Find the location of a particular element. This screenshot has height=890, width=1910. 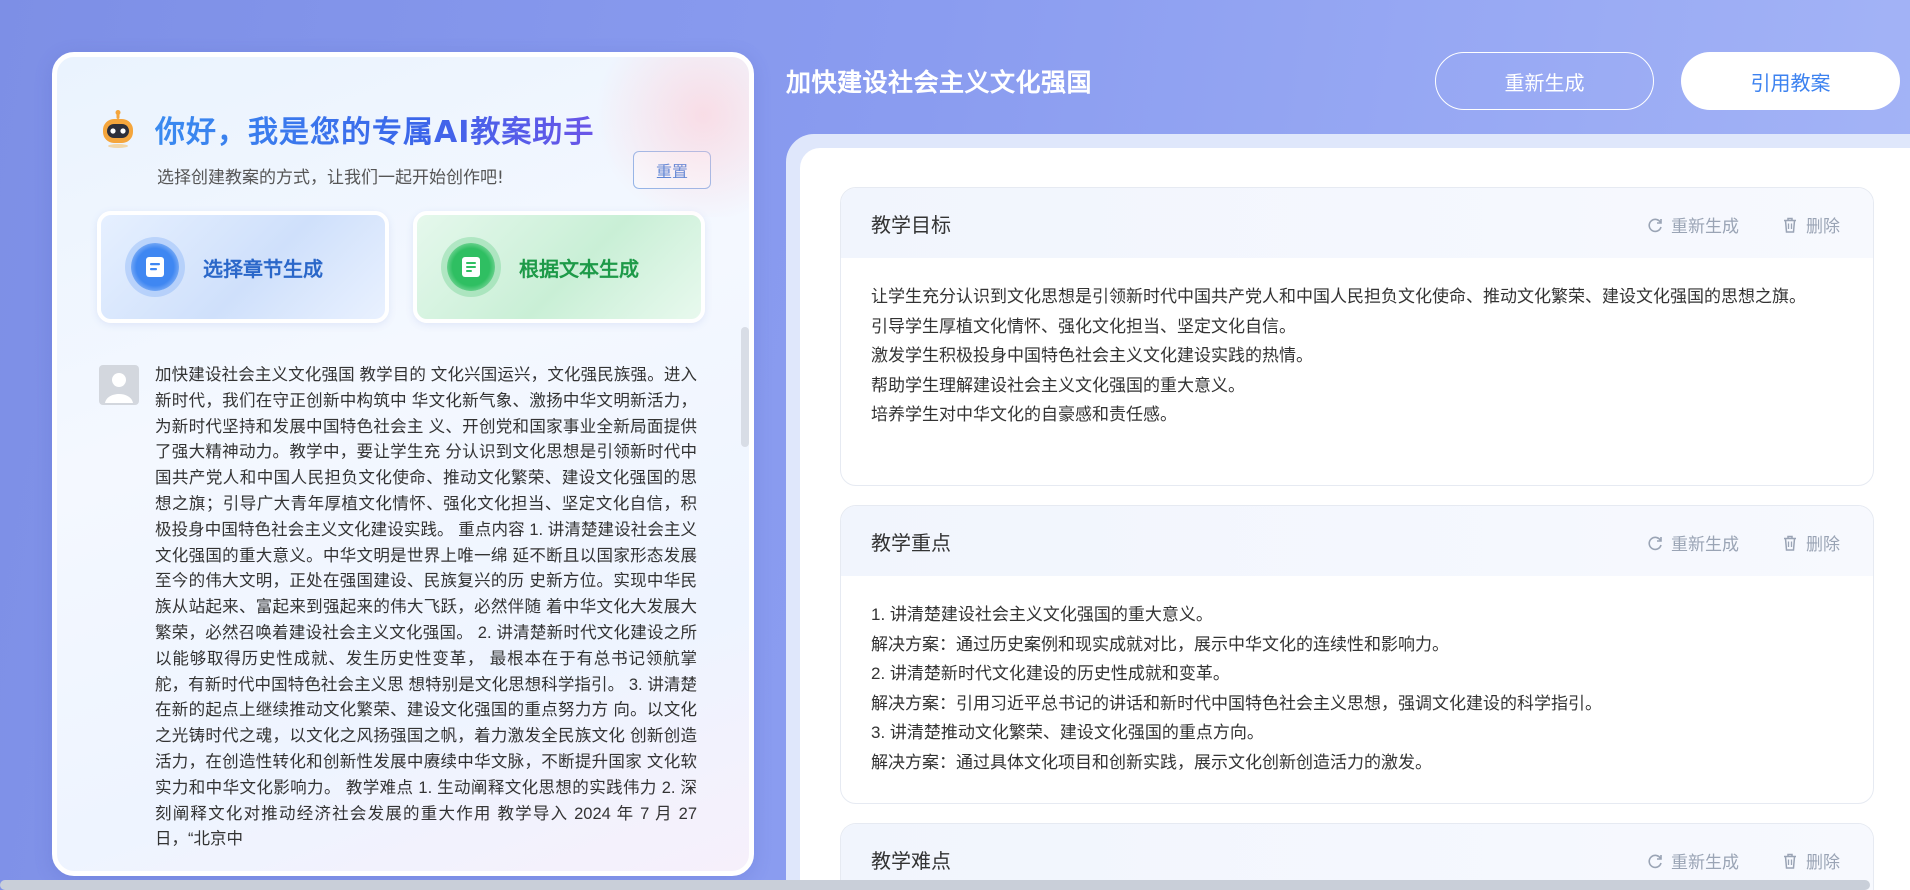

greeting-row: 你好，我是您的专属AI教案助手 is located at coordinates (346, 129).